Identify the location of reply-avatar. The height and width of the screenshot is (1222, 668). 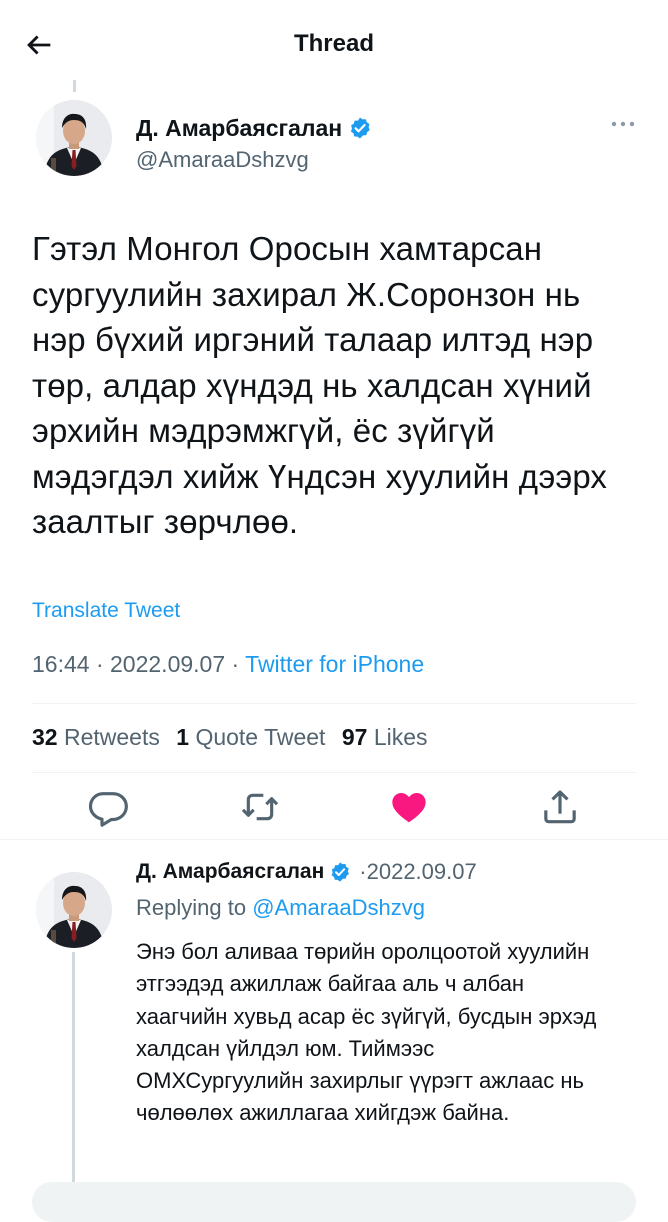
(74, 910).